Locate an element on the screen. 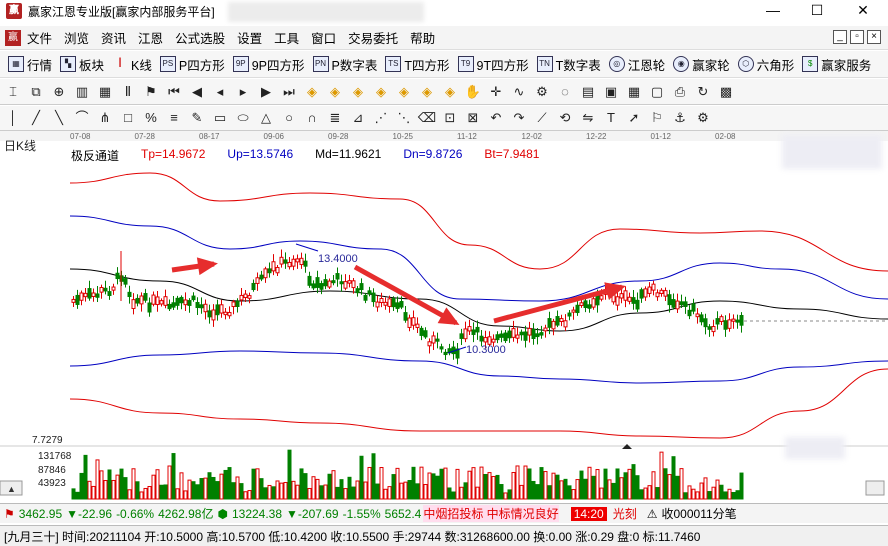  gann-fan-icon: ⊿ is located at coordinates (358, 118).